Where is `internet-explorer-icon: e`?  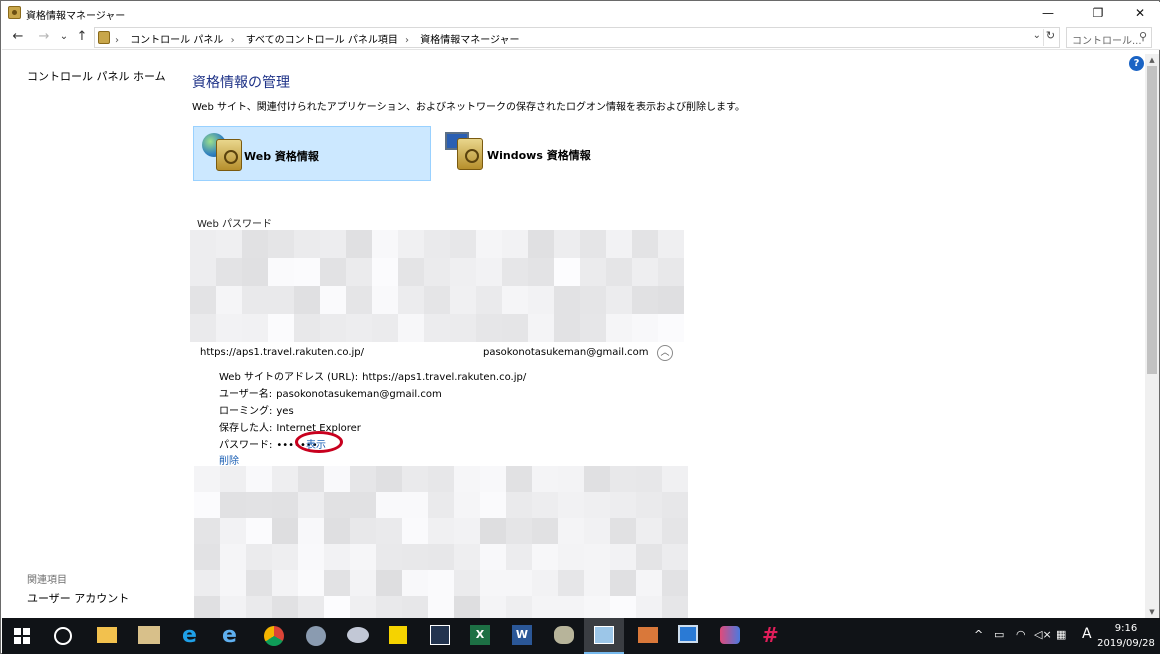
internet-explorer-icon: e is located at coordinates (234, 637).